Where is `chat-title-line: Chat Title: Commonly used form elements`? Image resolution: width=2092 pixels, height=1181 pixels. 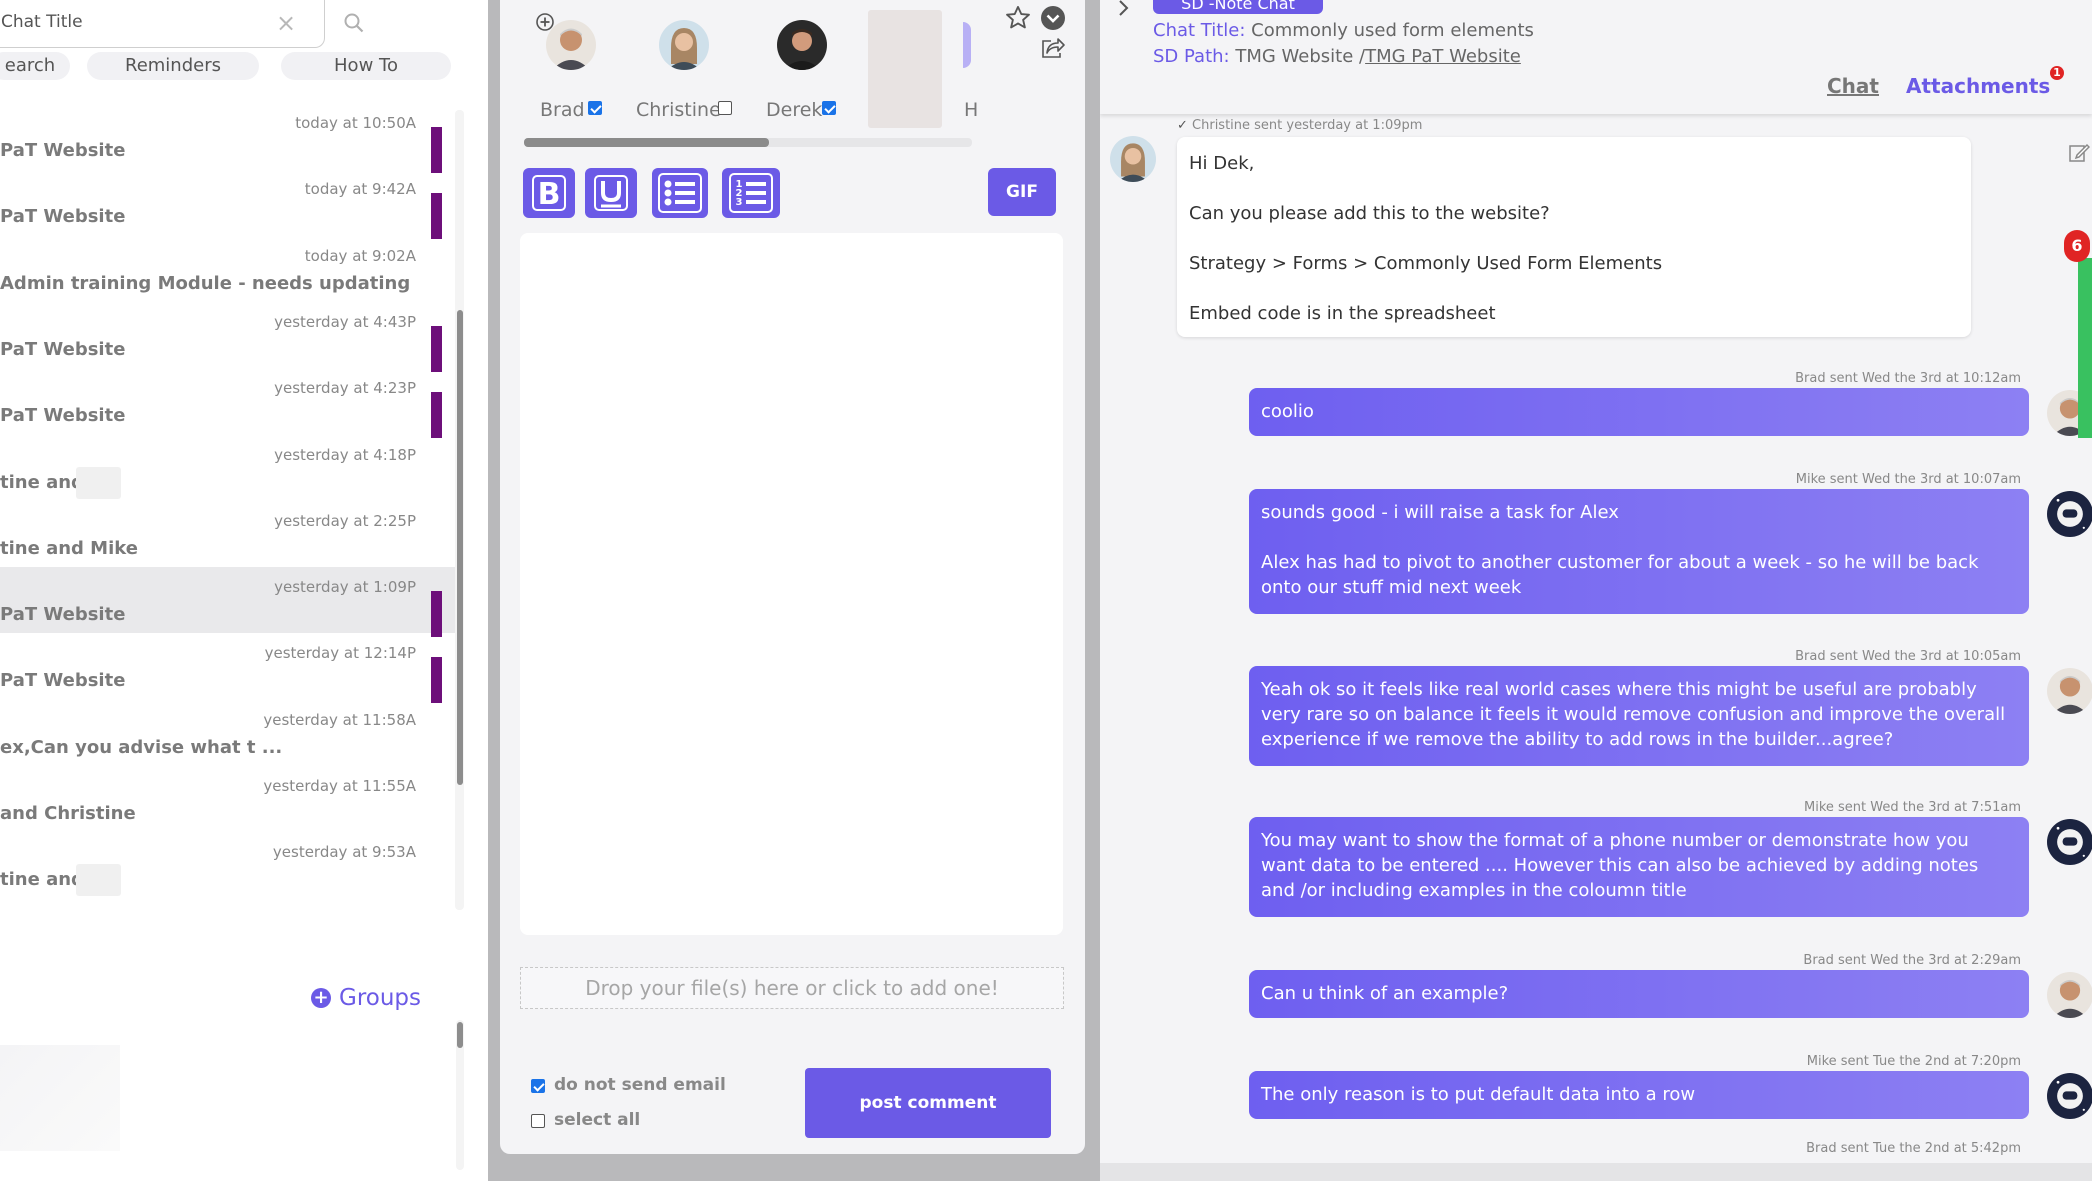 chat-title-line: Chat Title: Commonly used form elements is located at coordinates (1343, 30).